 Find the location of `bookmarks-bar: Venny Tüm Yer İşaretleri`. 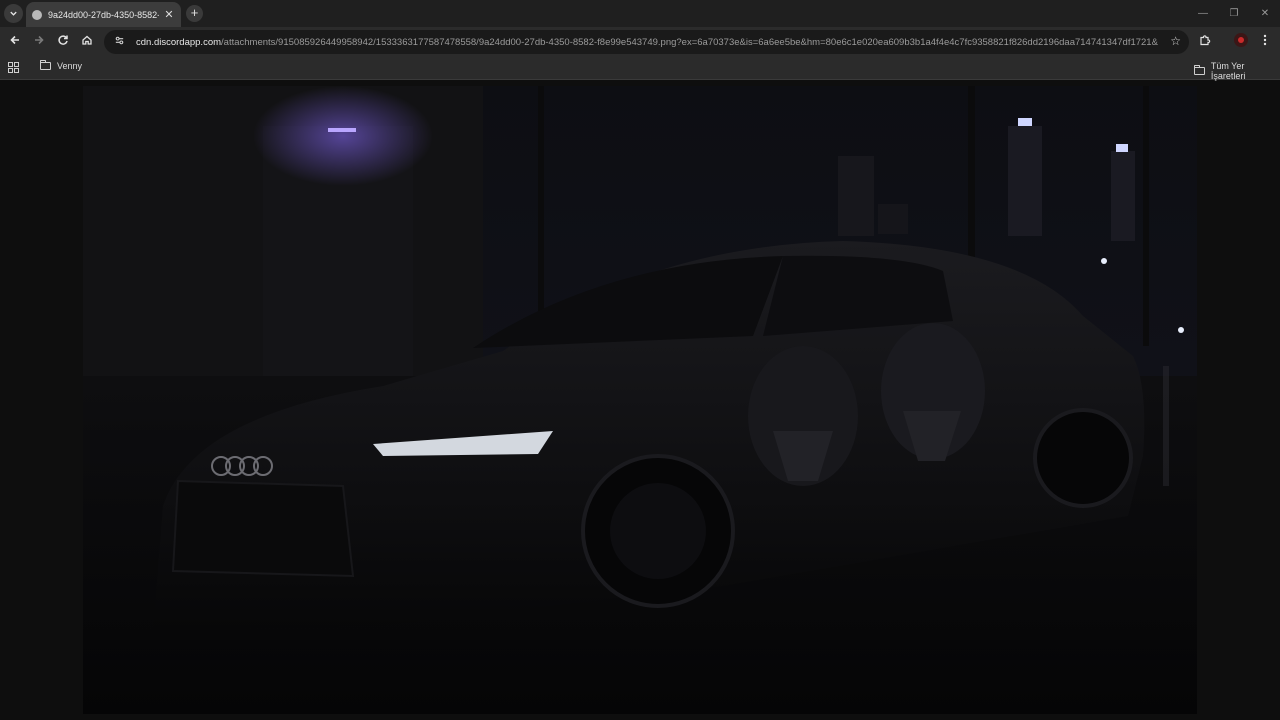

bookmarks-bar: Venny Tüm Yer İşaretleri is located at coordinates (640, 69).